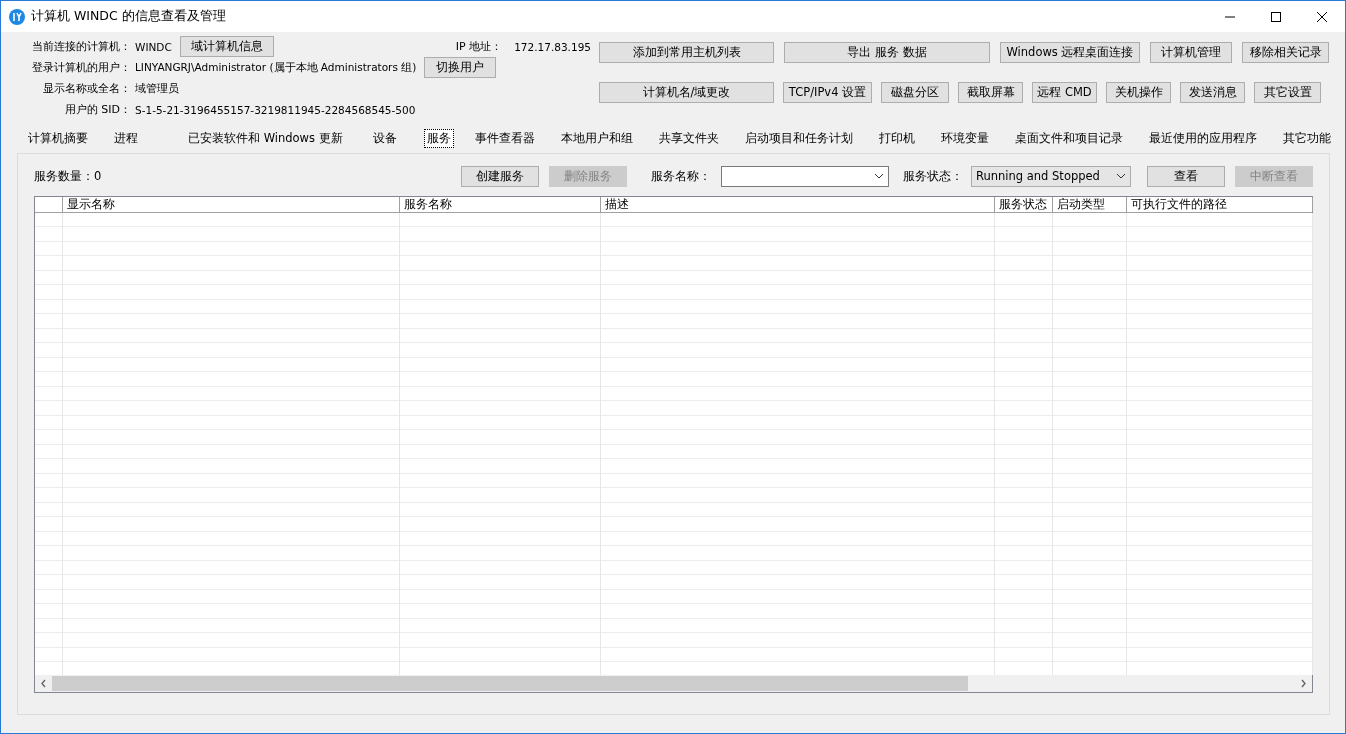 The width and height of the screenshot is (1346, 734). I want to click on column-header: 可执行文件的路径, so click(1220, 204).